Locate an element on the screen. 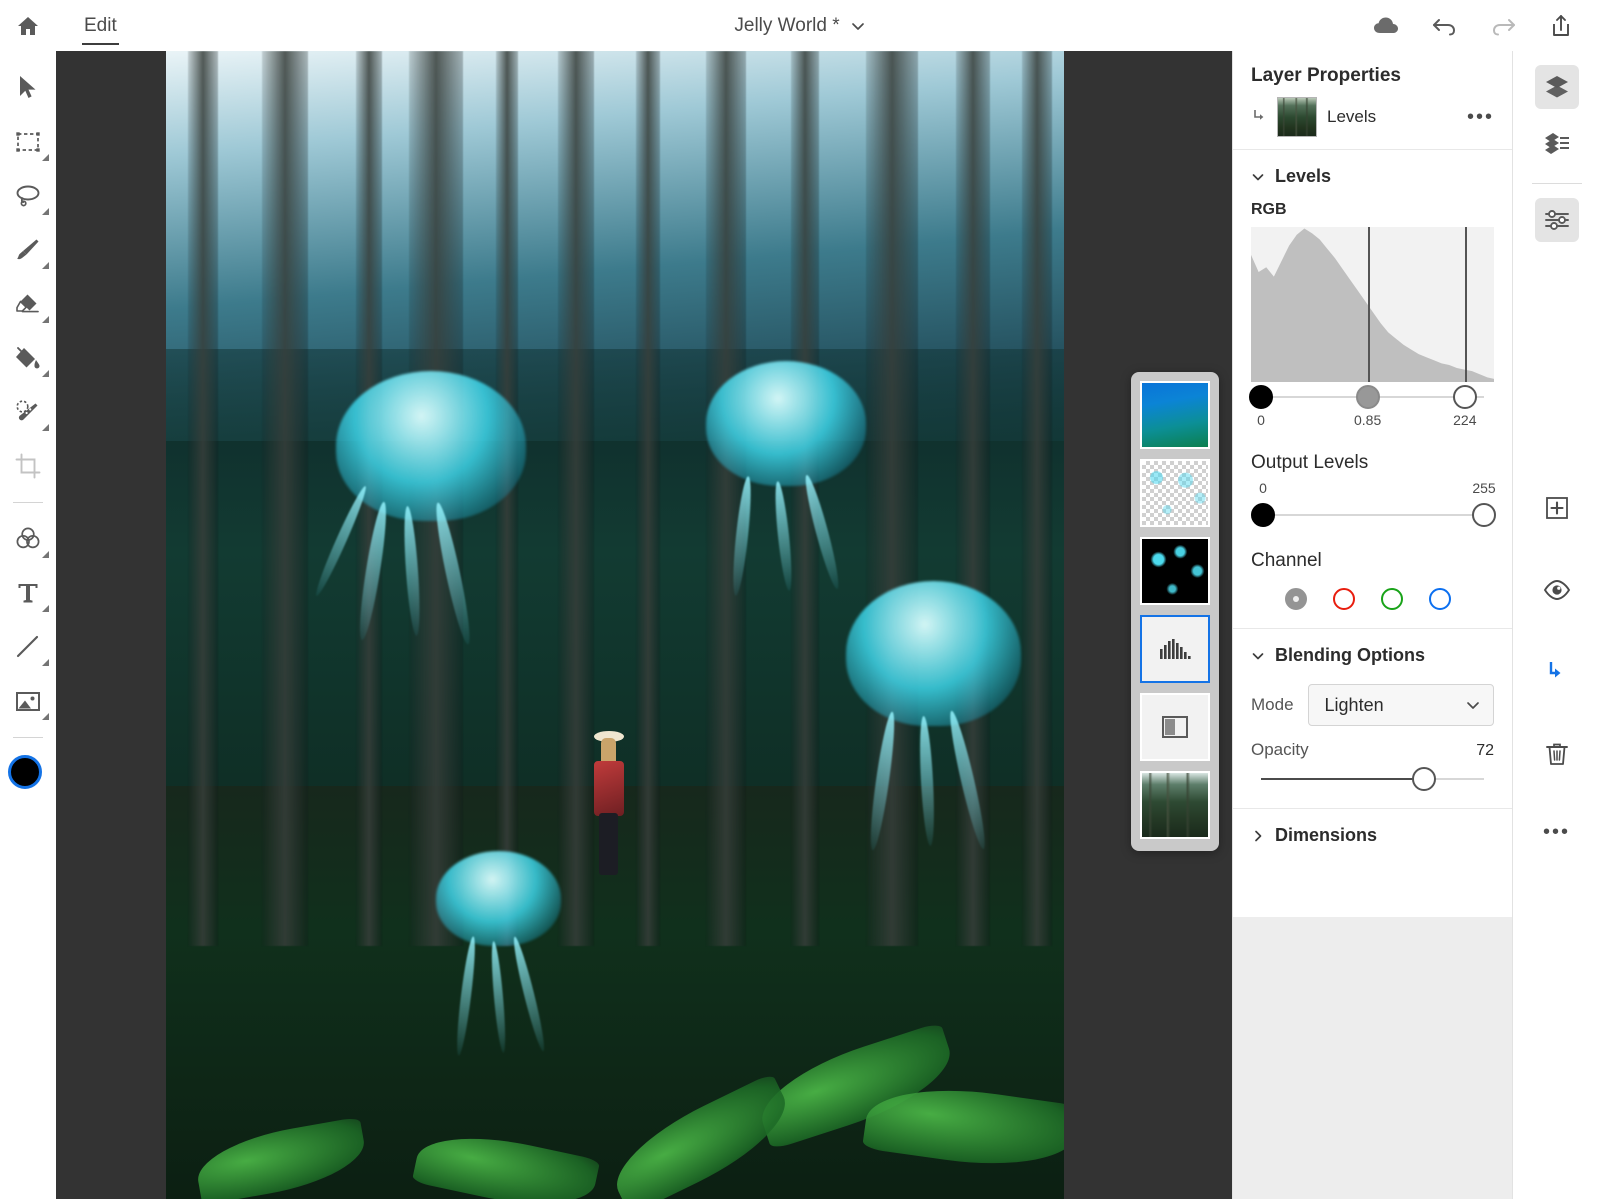 This screenshot has height=1199, width=1600. section-title-levels: Levels is located at coordinates (1303, 176).